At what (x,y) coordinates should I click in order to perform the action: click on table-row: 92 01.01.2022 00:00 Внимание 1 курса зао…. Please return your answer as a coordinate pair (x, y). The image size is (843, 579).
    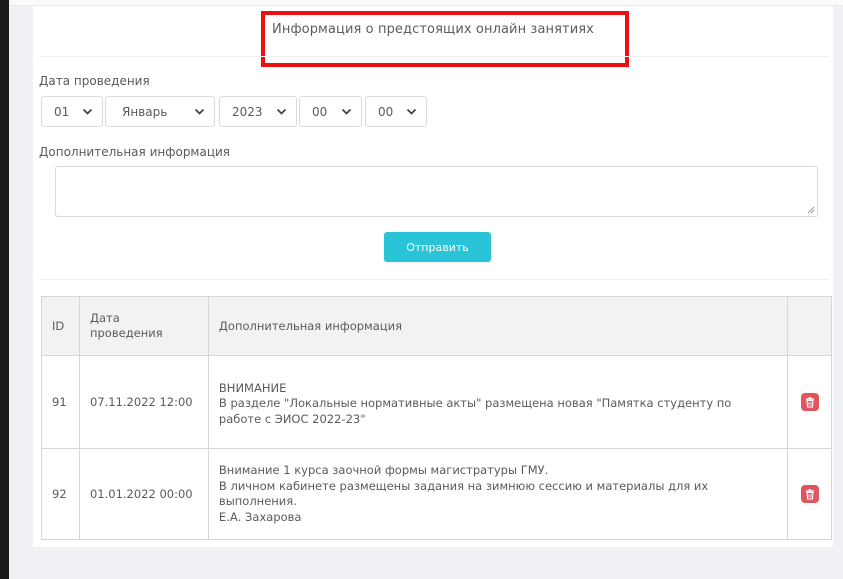
    Looking at the image, I should click on (436, 494).